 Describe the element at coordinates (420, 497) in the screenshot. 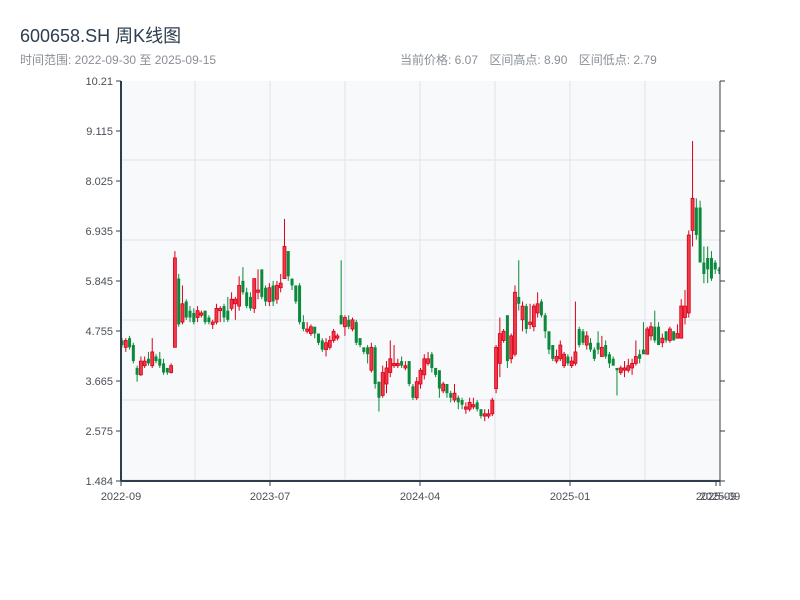

I see `x-tick-label: 2024-04` at that location.